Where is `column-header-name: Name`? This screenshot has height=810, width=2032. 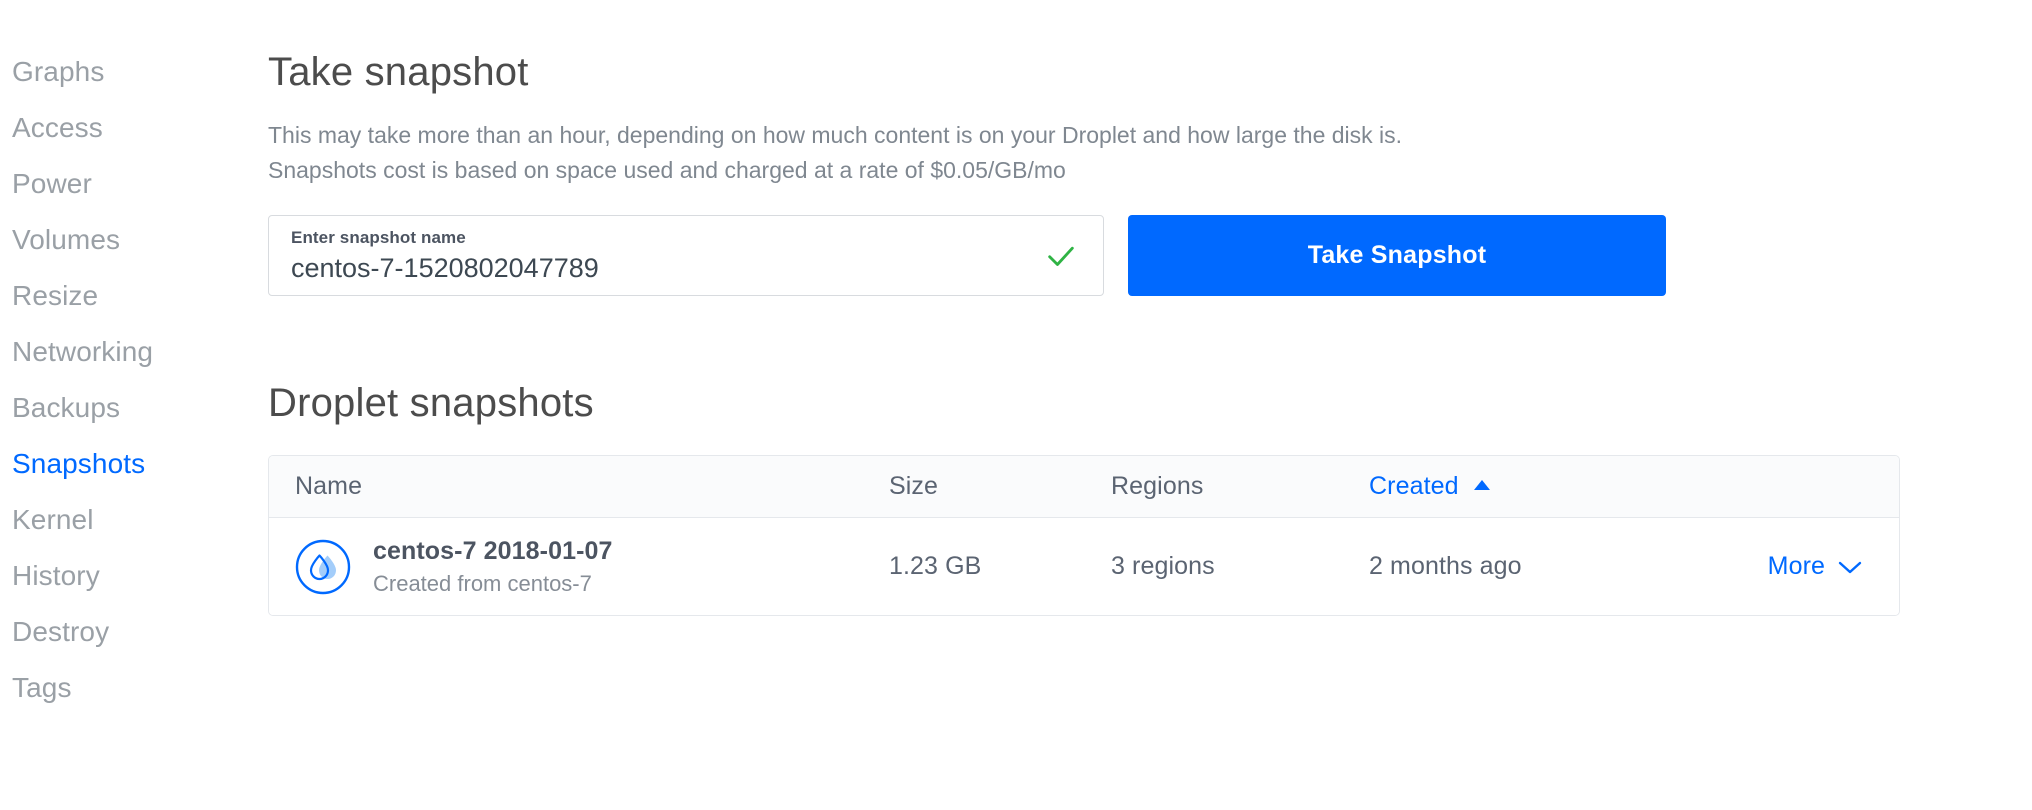 column-header-name: Name is located at coordinates (328, 486).